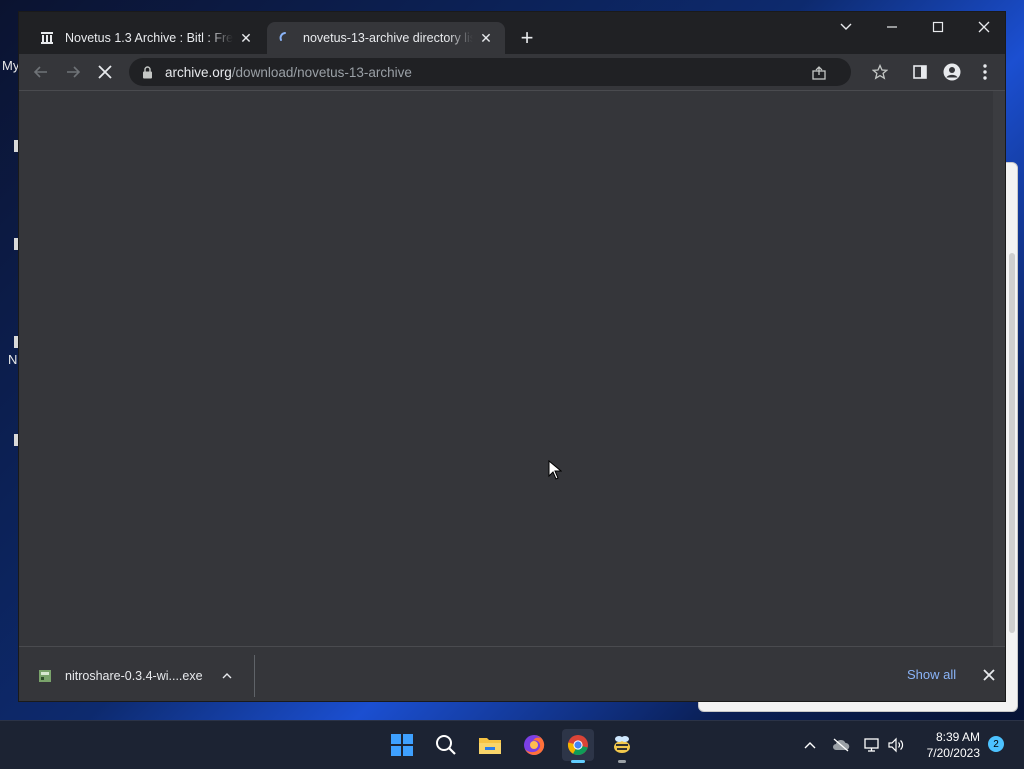 This screenshot has height=769, width=1024. I want to click on clock-time: 8:39 AM, so click(957, 737).